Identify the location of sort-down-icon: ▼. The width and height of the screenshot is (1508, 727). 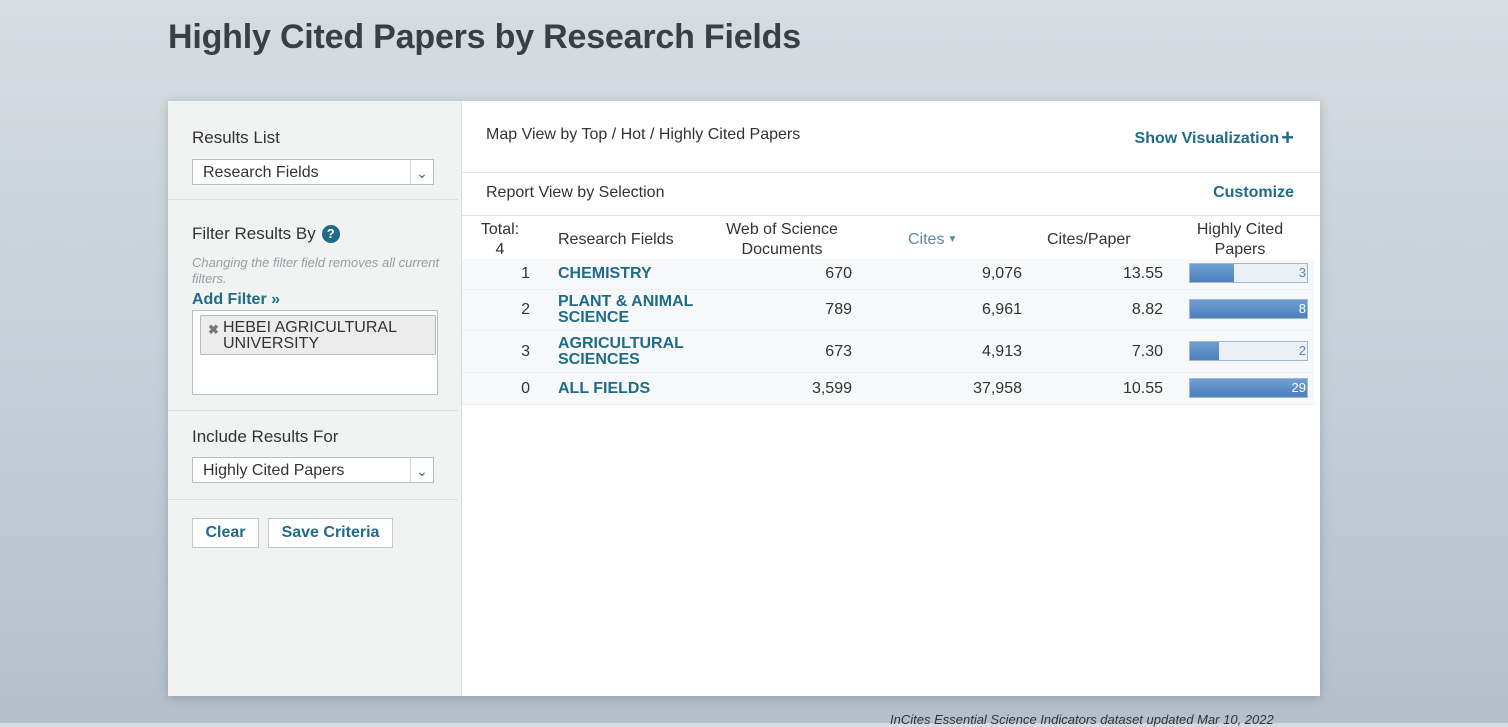
(952, 239).